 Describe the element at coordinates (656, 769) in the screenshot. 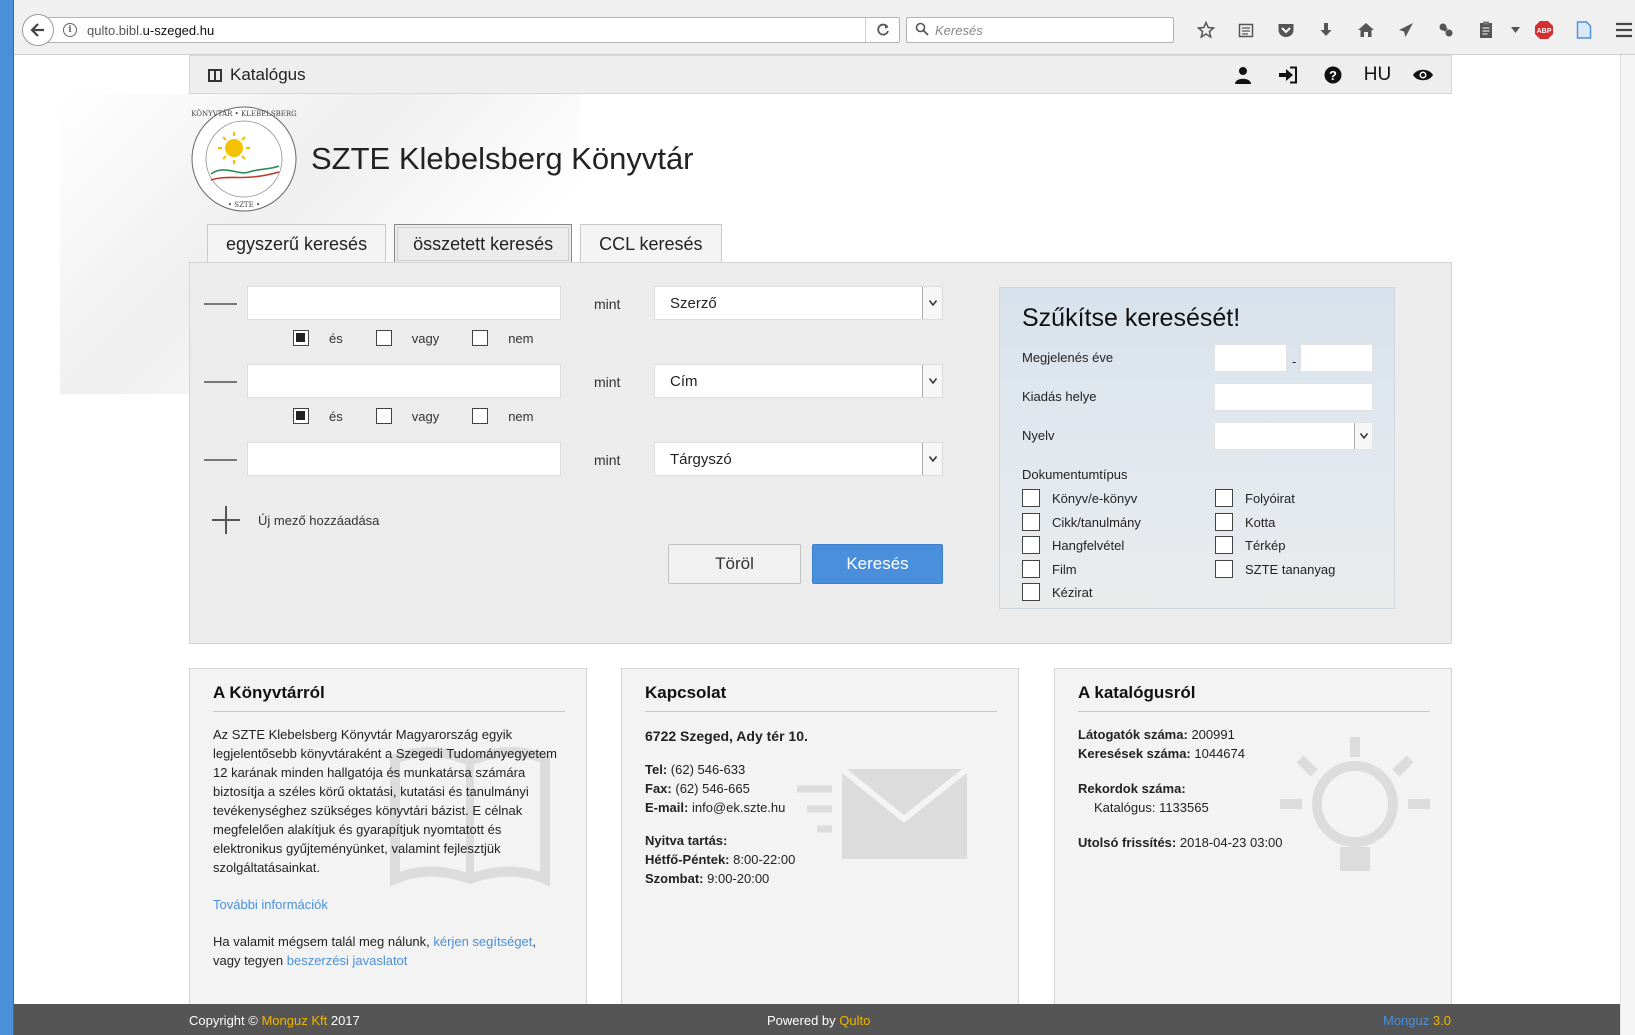

I see `tel-label: Tel:` at that location.